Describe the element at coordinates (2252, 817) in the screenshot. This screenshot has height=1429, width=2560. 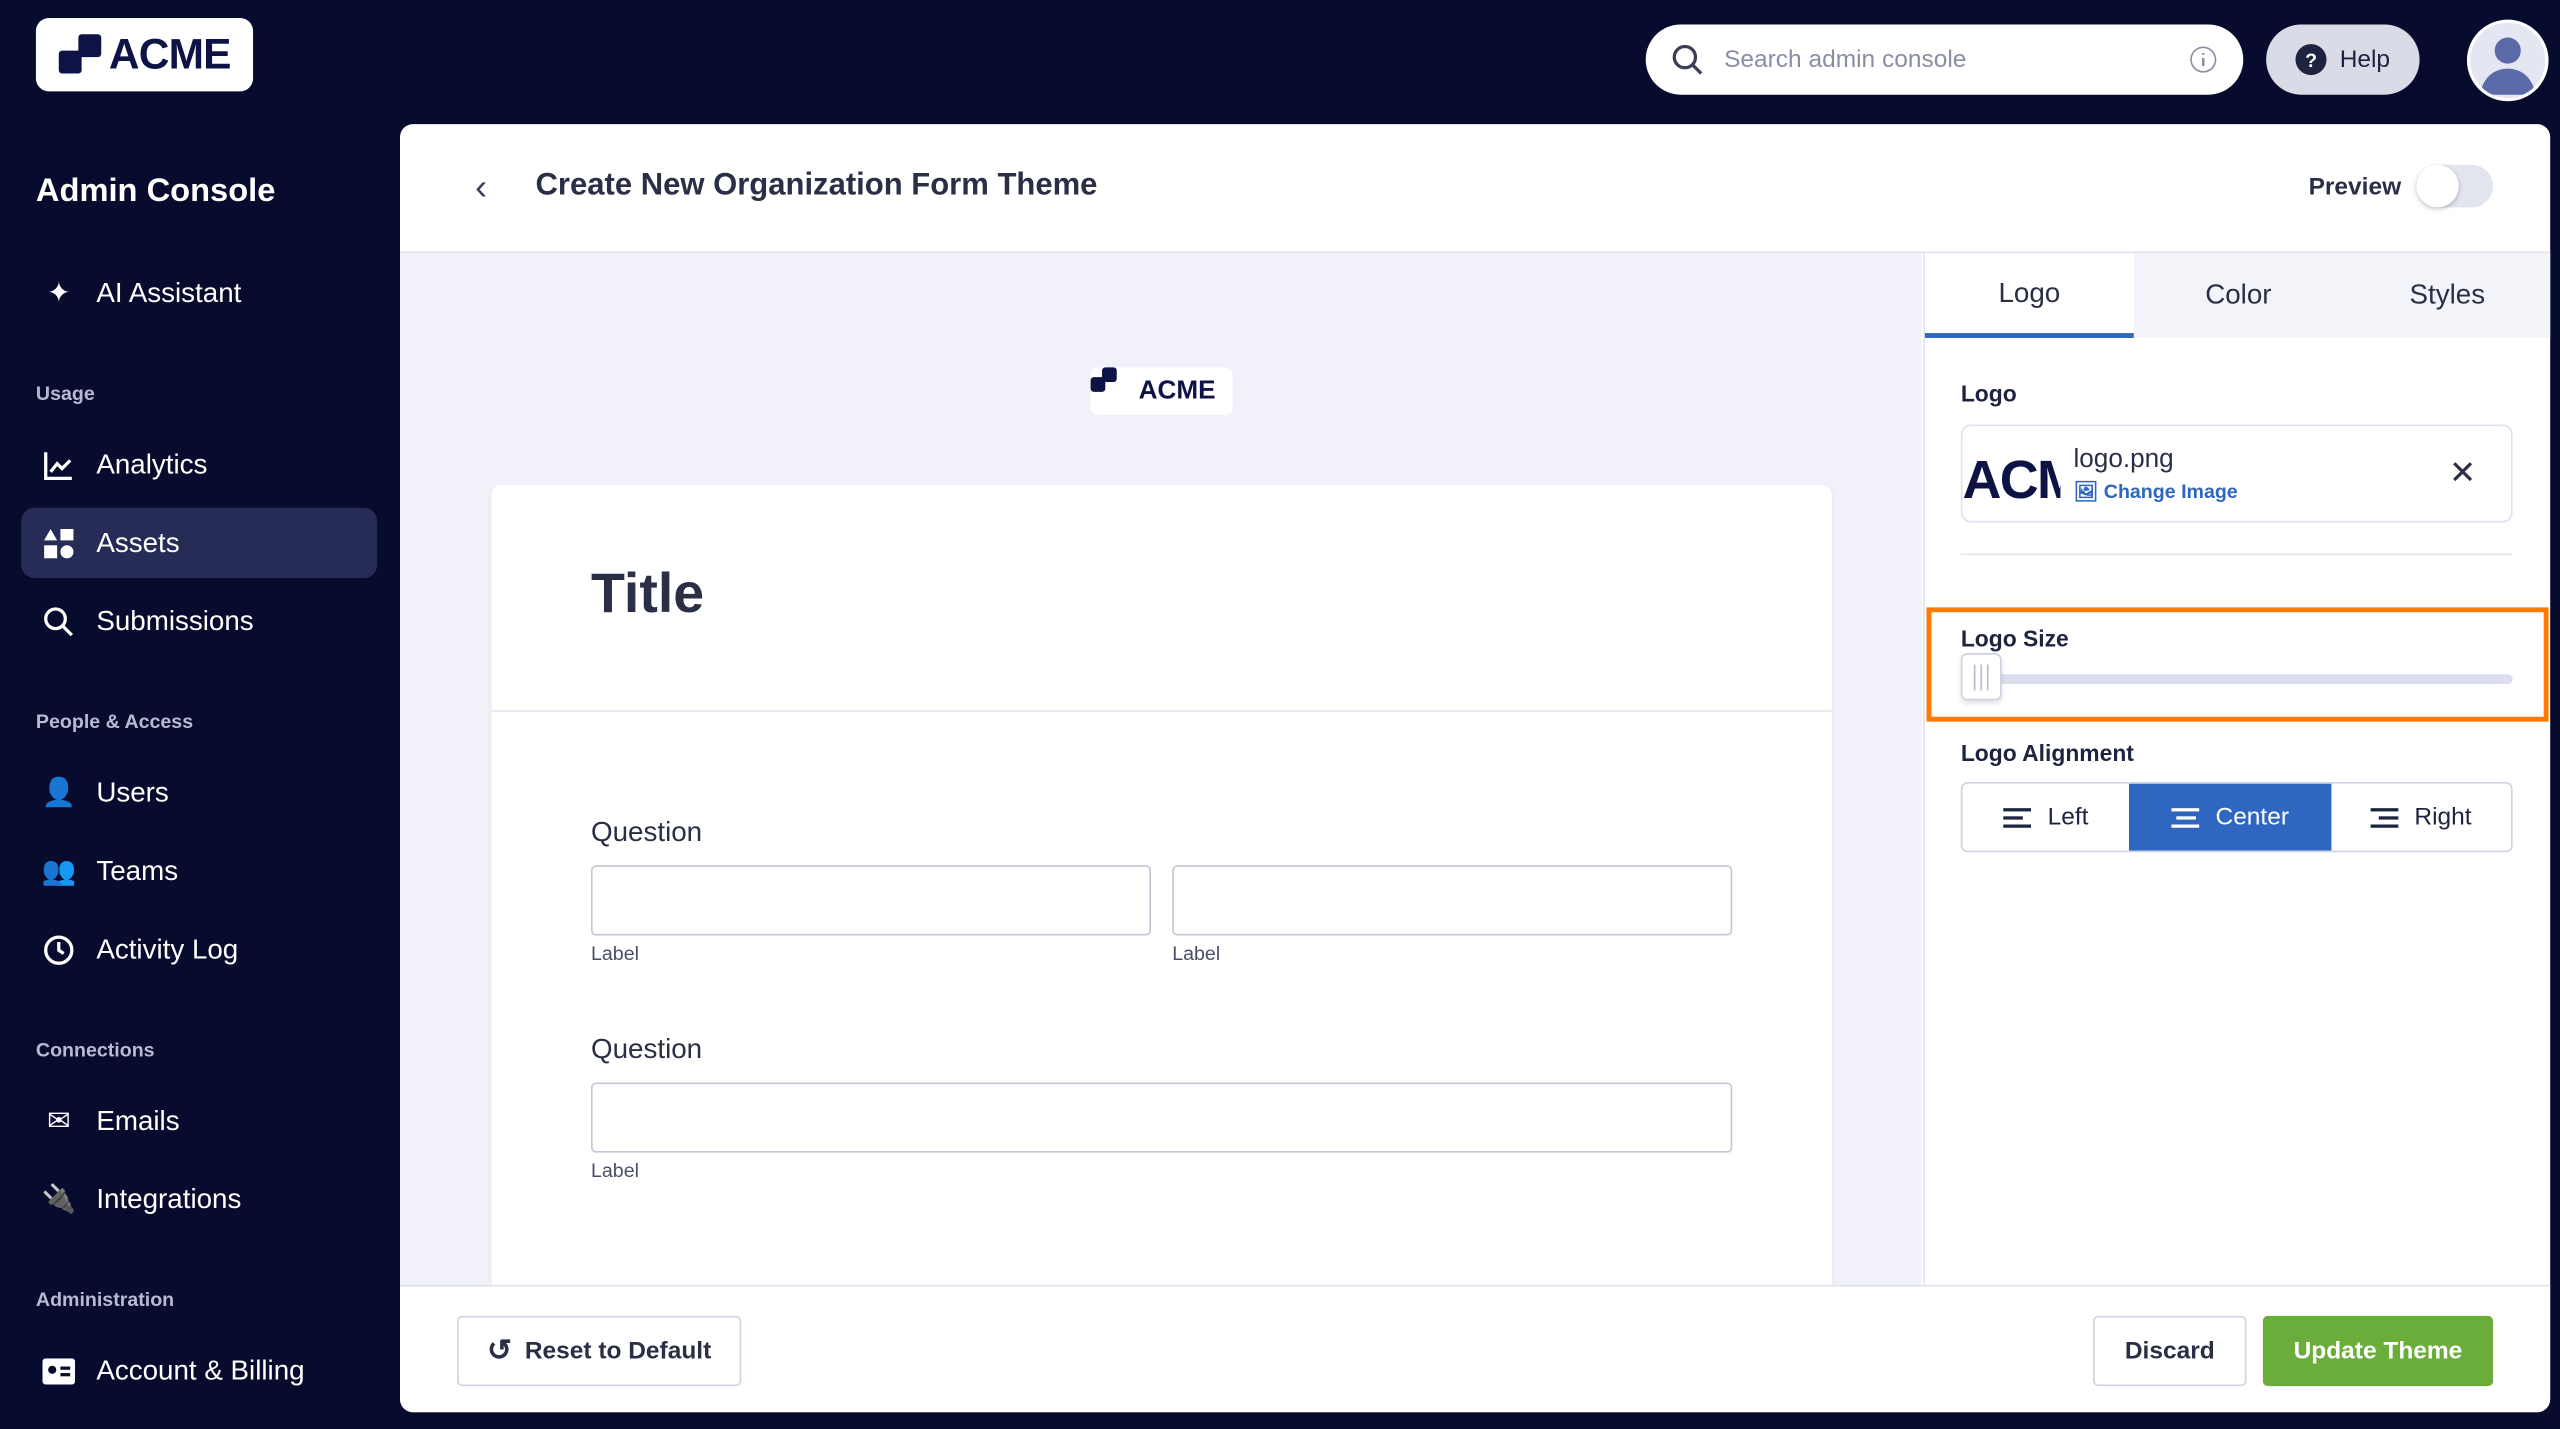
I see `label: Center` at that location.